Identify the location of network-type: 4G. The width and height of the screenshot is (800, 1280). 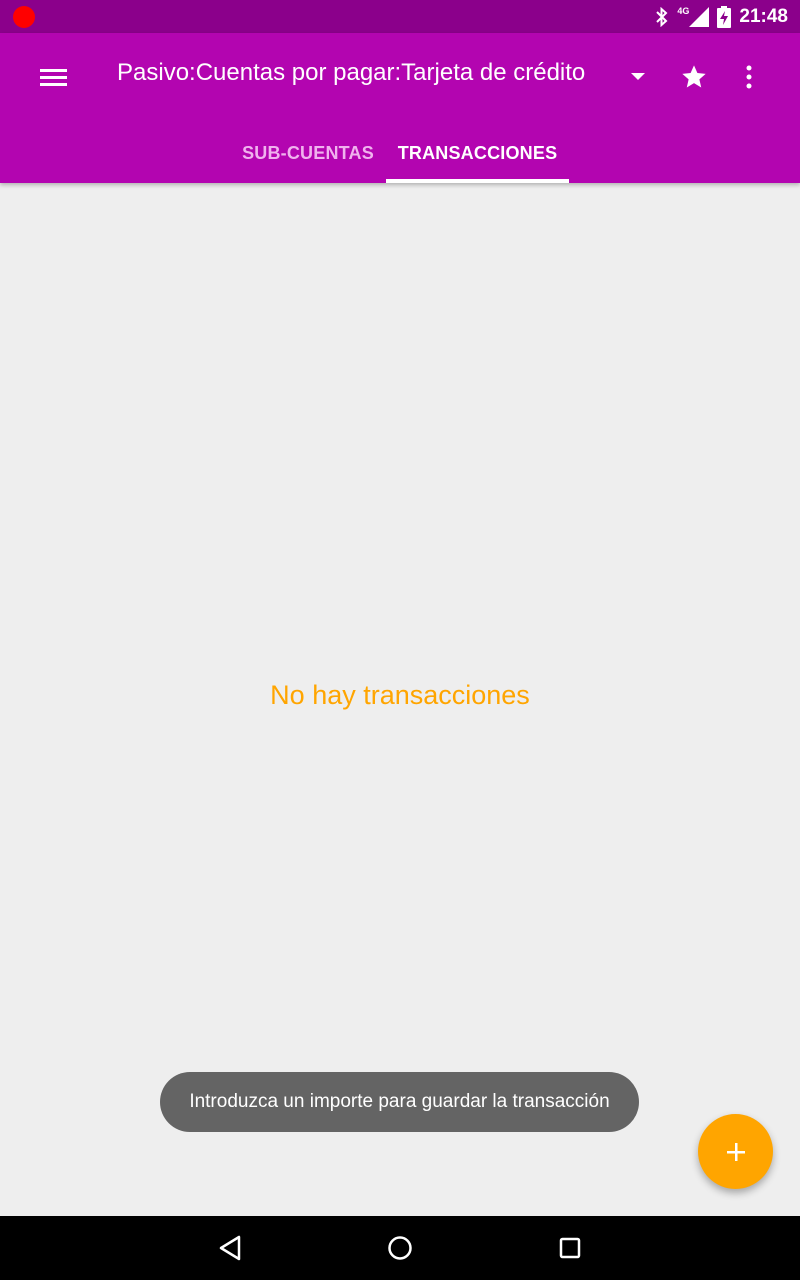
(683, 10).